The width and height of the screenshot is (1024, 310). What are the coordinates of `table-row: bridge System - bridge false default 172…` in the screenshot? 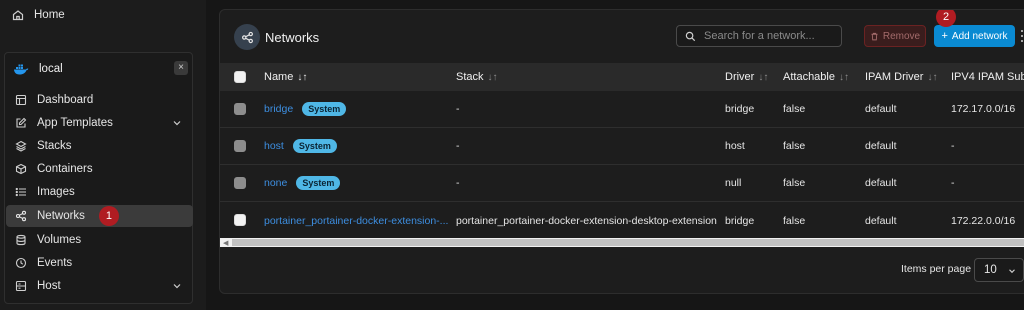 It's located at (622, 109).